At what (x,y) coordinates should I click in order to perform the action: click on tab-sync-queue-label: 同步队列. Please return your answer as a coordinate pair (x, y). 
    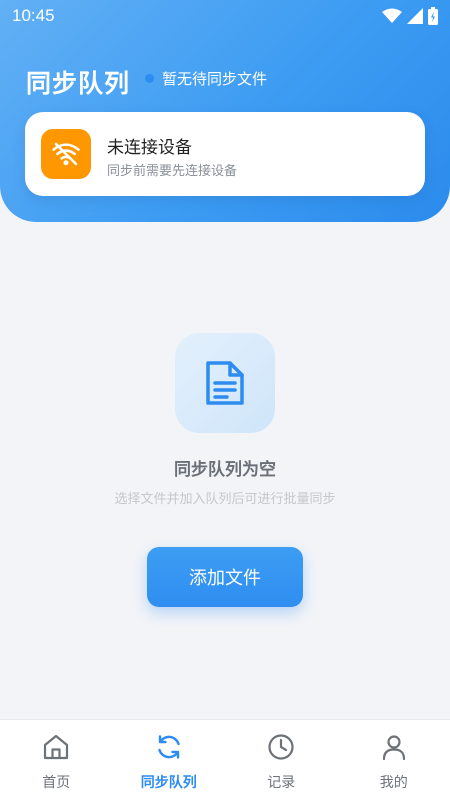
    Looking at the image, I should click on (168, 783).